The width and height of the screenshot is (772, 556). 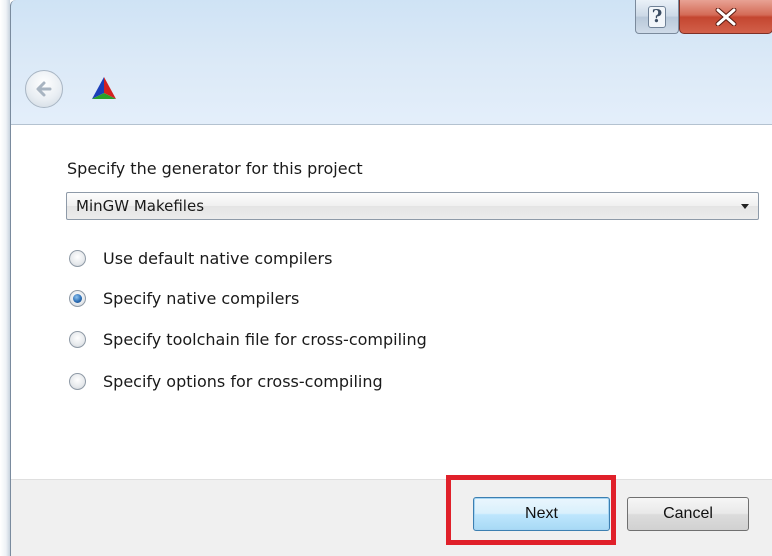 I want to click on close-button, so click(x=725, y=17).